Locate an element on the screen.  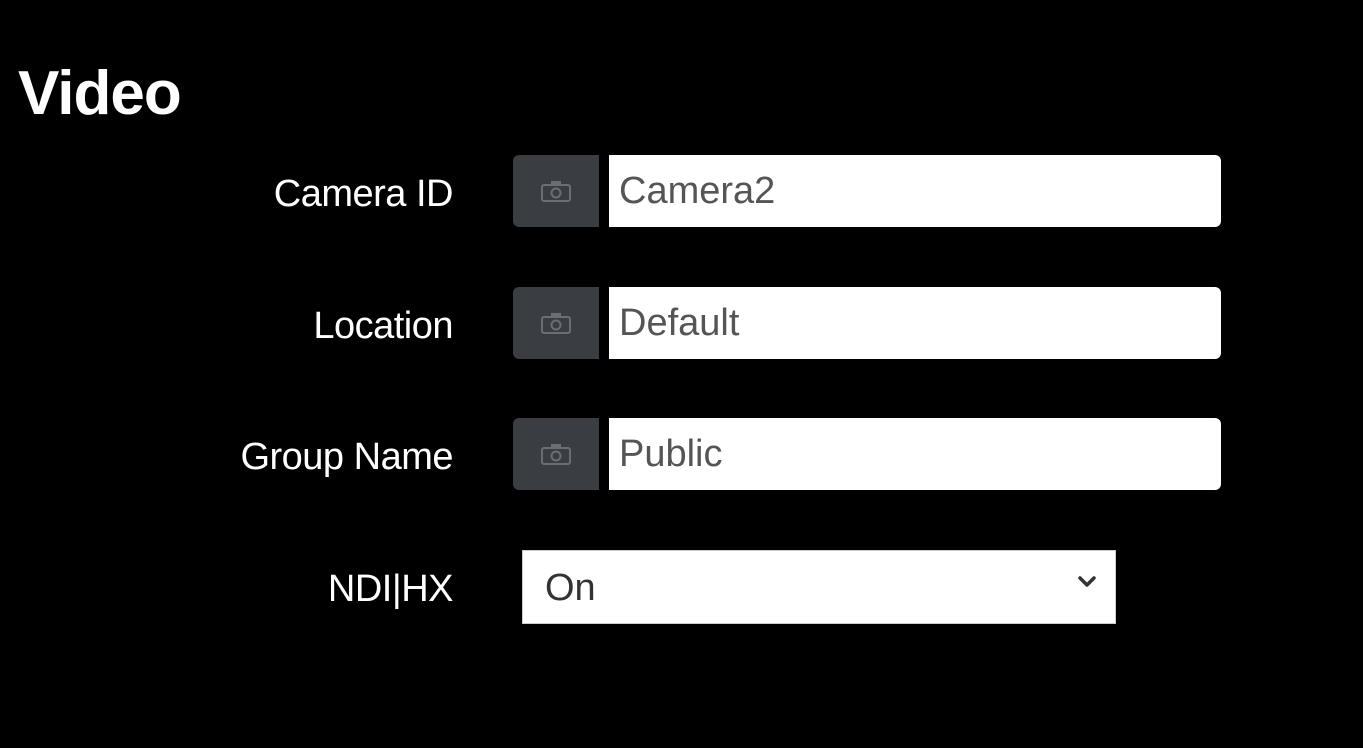
group-name-input is located at coordinates (915, 454).